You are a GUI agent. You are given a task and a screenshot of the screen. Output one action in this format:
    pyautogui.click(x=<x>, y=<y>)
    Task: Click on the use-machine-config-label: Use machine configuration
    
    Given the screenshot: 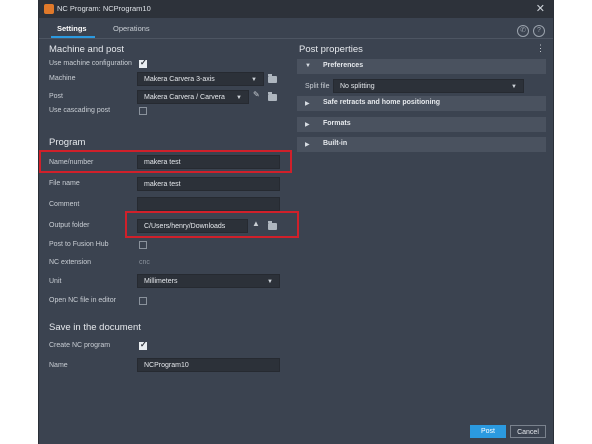 What is the action you would take?
    pyautogui.click(x=90, y=63)
    